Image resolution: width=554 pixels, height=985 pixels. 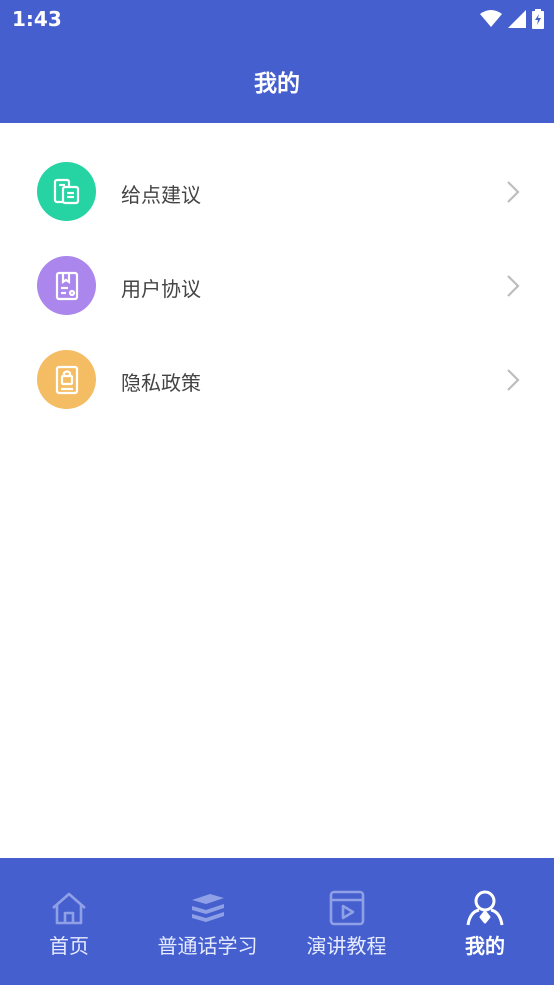 What do you see at coordinates (485, 946) in the screenshot?
I see `nav-label: 我的` at bounding box center [485, 946].